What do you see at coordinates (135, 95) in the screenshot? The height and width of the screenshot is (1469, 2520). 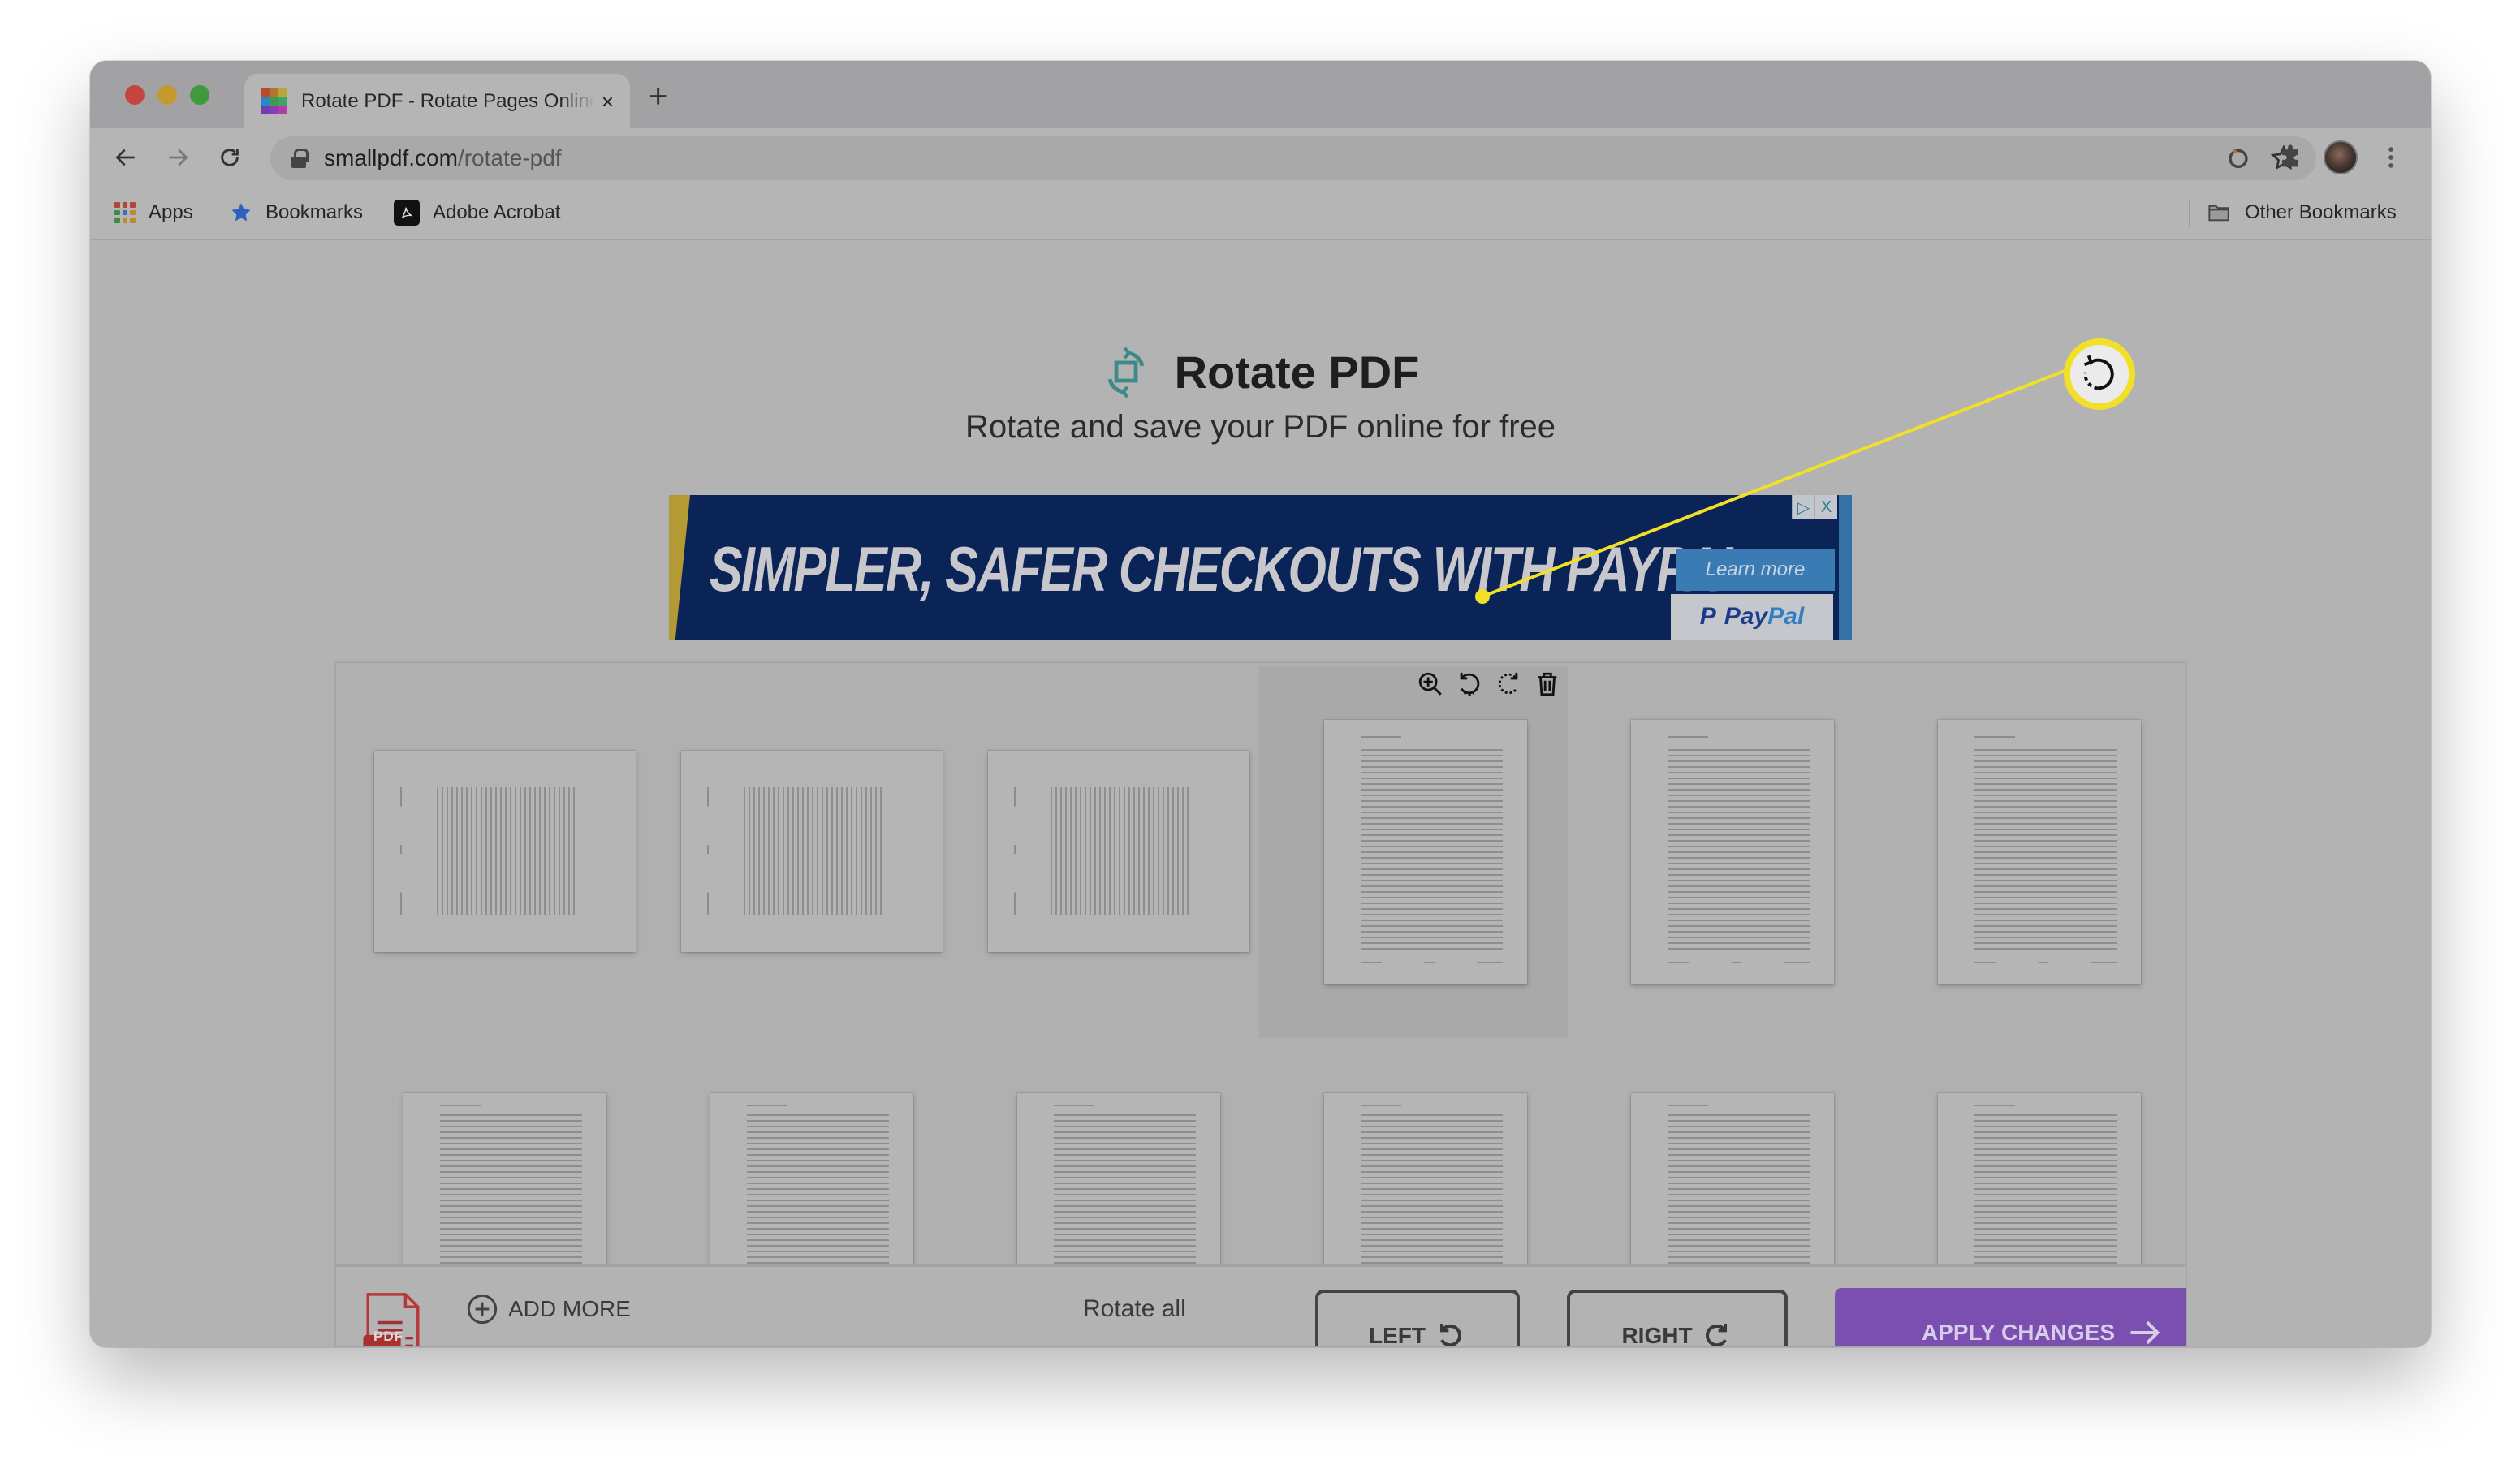 I see `close-window-button` at bounding box center [135, 95].